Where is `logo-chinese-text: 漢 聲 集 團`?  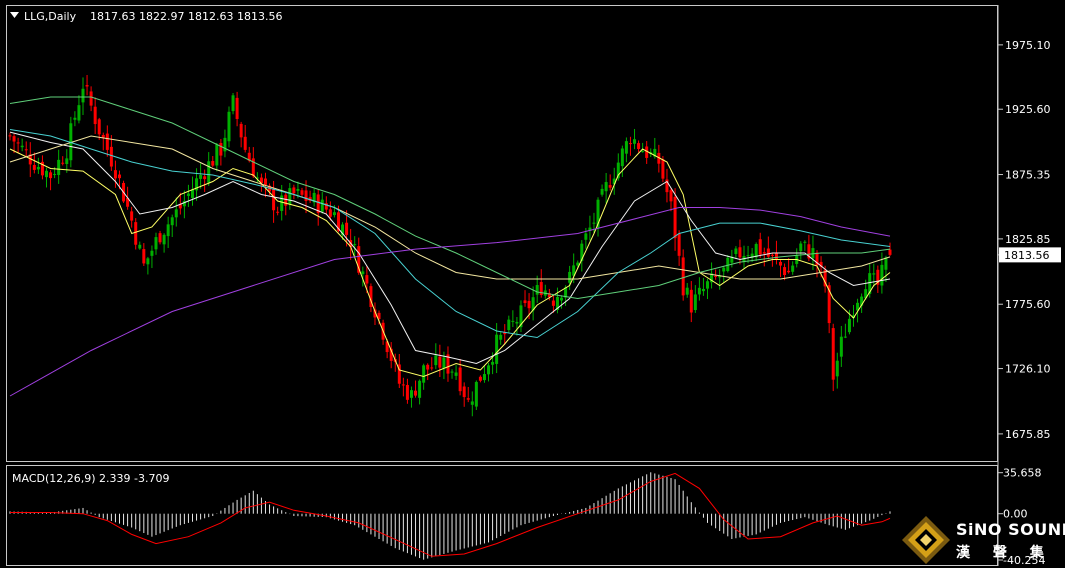 logo-chinese-text: 漢 聲 集 團 is located at coordinates (1010, 553).